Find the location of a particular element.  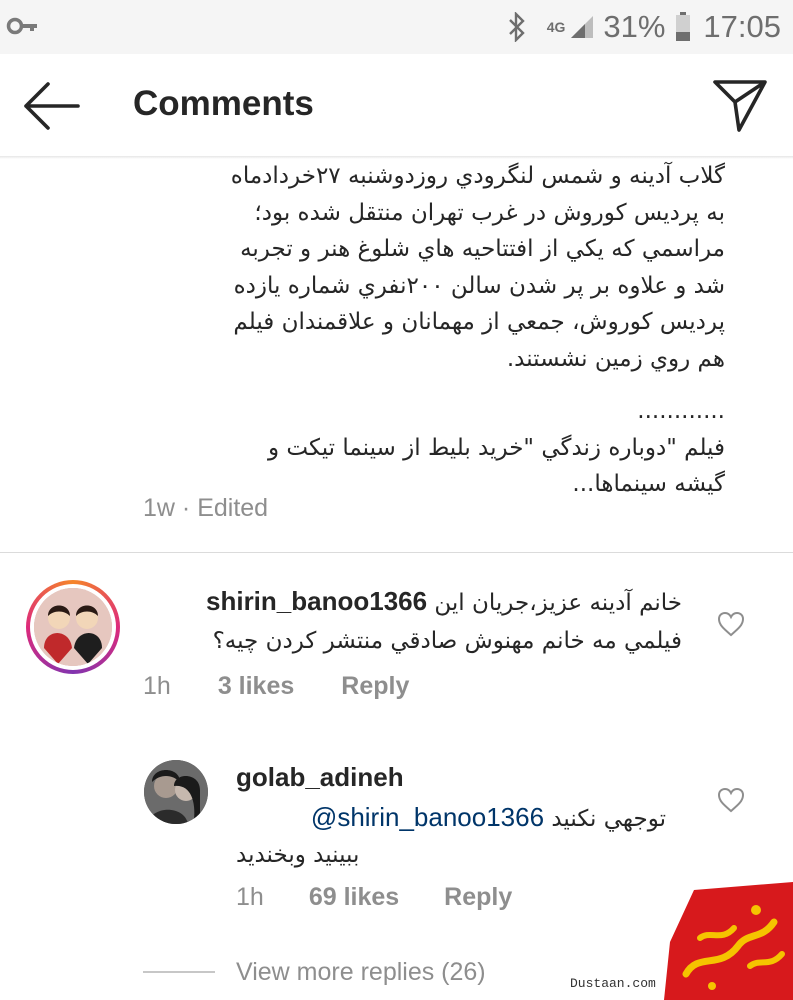

divider is located at coordinates (396, 552).